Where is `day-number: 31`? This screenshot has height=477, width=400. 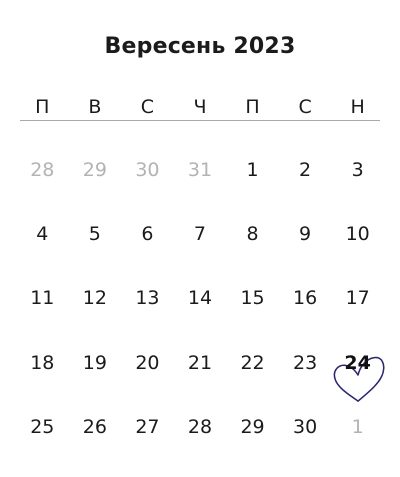
day-number: 31 is located at coordinates (200, 170).